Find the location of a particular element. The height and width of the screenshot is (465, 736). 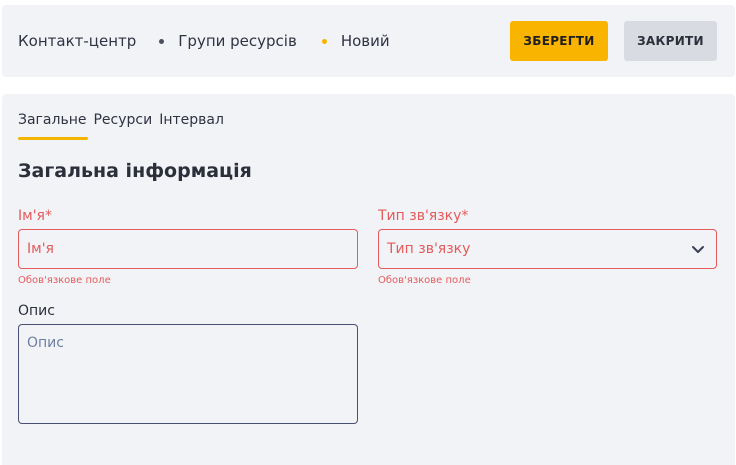

tab-resources: Ресурси is located at coordinates (122, 120).